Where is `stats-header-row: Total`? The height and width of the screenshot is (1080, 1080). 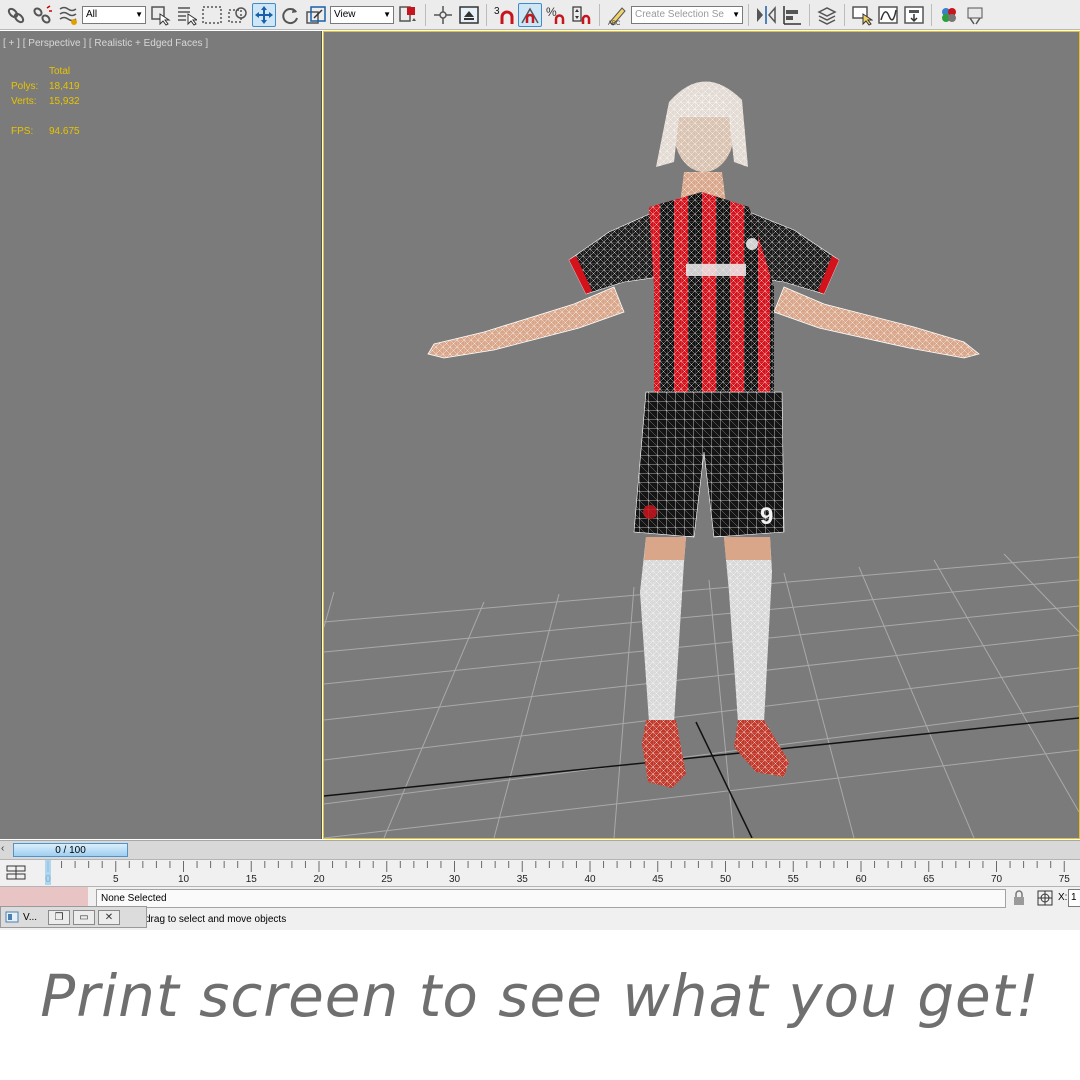 stats-header-row: Total is located at coordinates (45, 73).